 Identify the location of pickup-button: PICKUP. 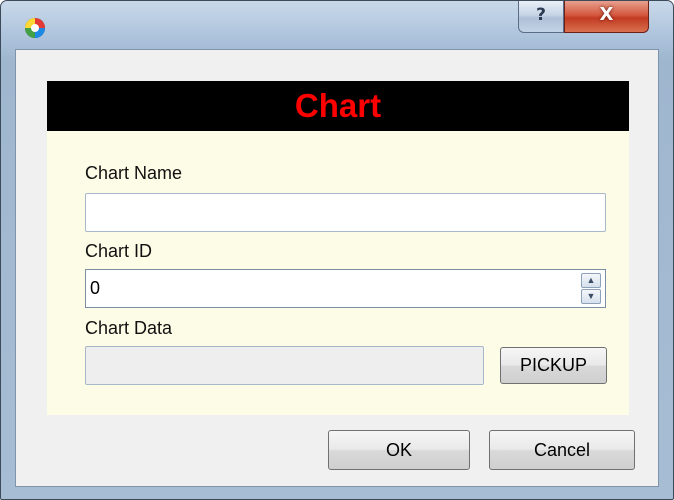
(553, 365).